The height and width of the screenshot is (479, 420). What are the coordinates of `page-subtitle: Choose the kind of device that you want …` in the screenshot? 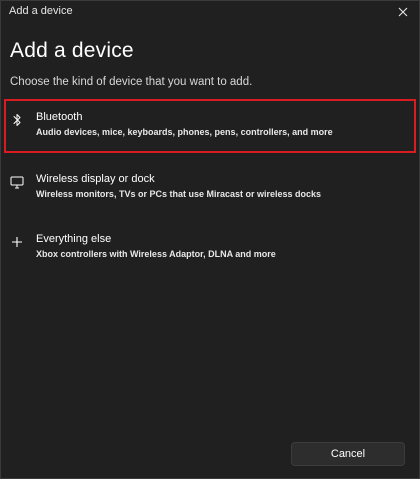 It's located at (131, 82).